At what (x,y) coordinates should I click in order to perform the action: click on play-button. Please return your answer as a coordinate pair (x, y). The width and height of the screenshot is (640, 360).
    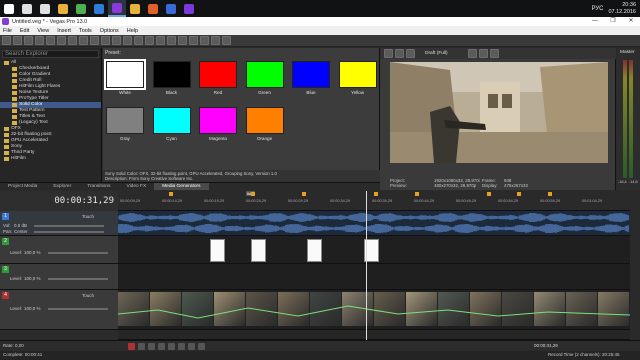
    Looking at the image, I should click on (161, 346).